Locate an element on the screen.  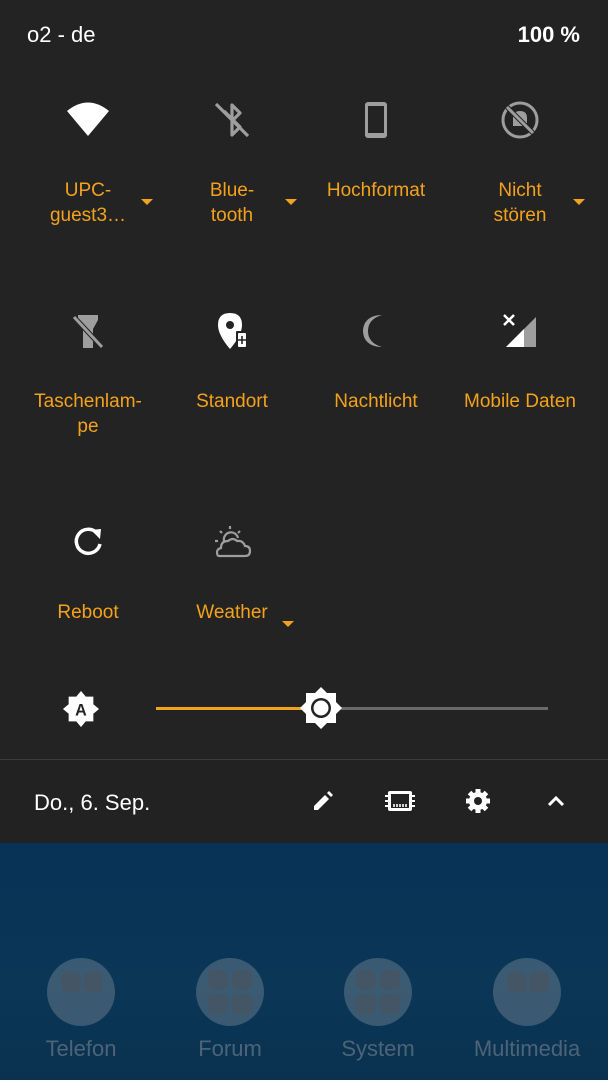
tile-reboot-label: Reboot is located at coordinates (88, 612).